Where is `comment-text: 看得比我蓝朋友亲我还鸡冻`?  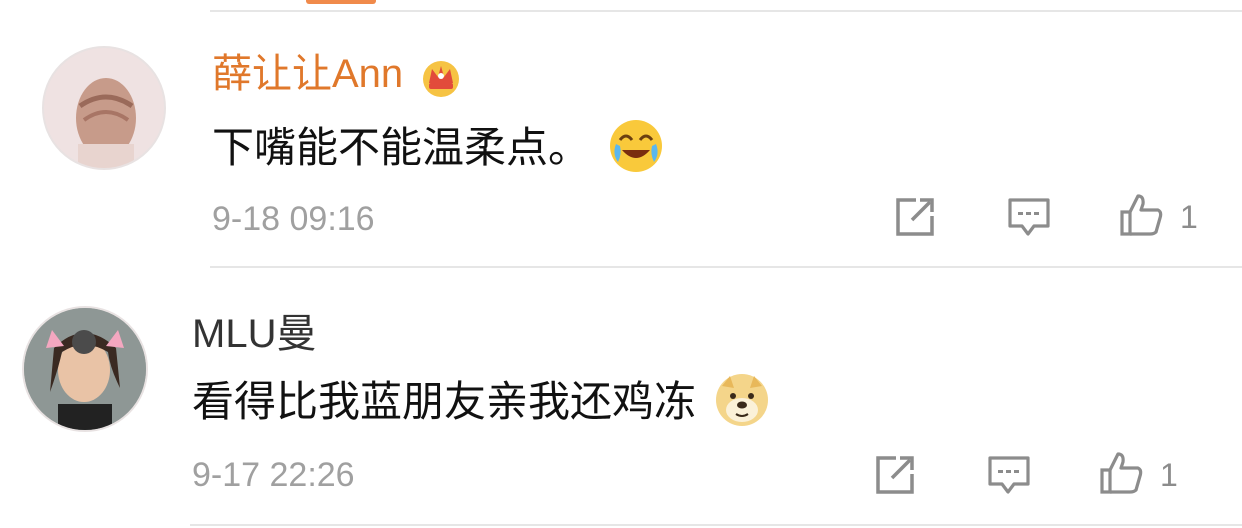
comment-text: 看得比我蓝朋友亲我还鸡冻 is located at coordinates (481, 405).